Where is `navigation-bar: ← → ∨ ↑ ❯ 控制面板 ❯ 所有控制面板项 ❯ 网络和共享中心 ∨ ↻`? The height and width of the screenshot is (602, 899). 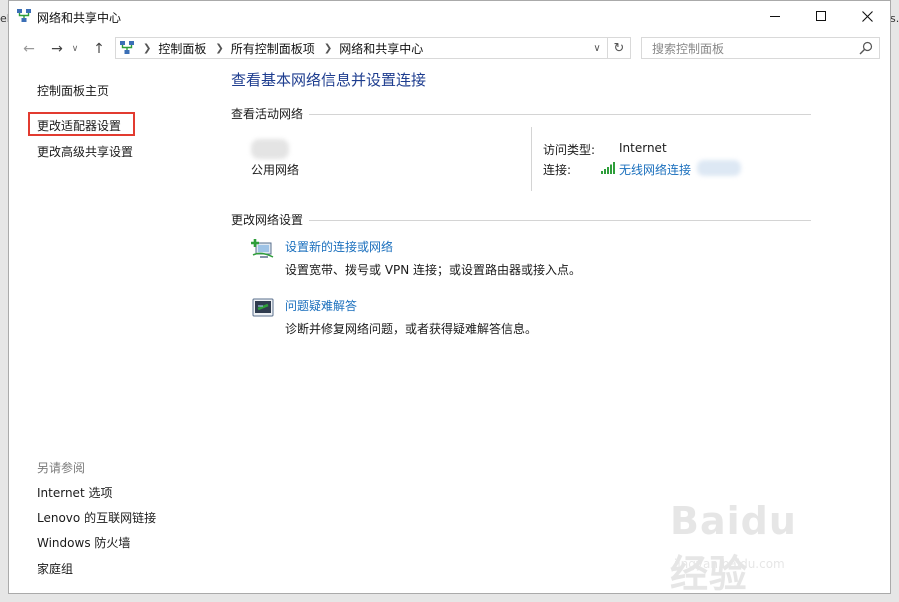
navigation-bar: ← → ∨ ↑ ❯ 控制面板 ❯ 所有控制面板项 ❯ 网络和共享中心 ∨ ↻ is located at coordinates (449, 49).